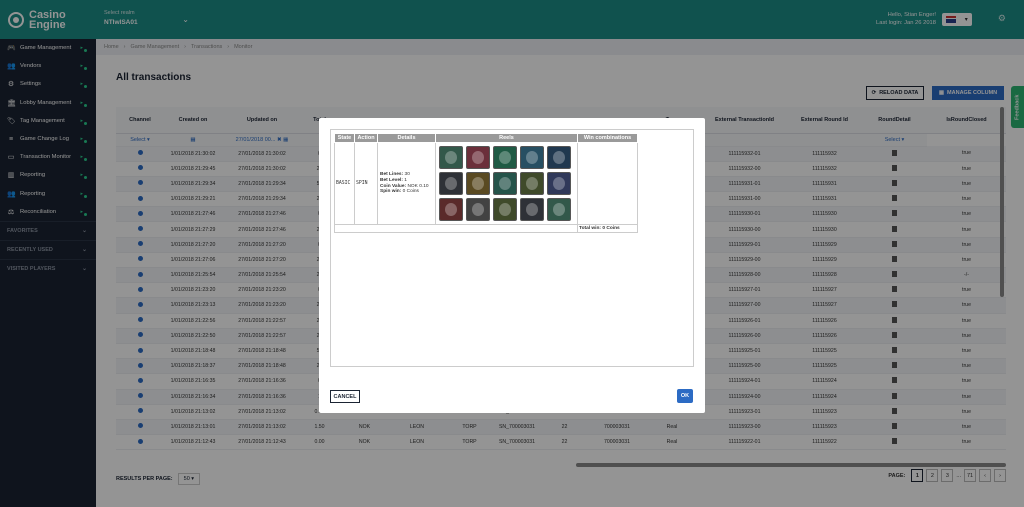 The height and width of the screenshot is (507, 1024). I want to click on detail-value: 0 Coins, so click(410, 192).